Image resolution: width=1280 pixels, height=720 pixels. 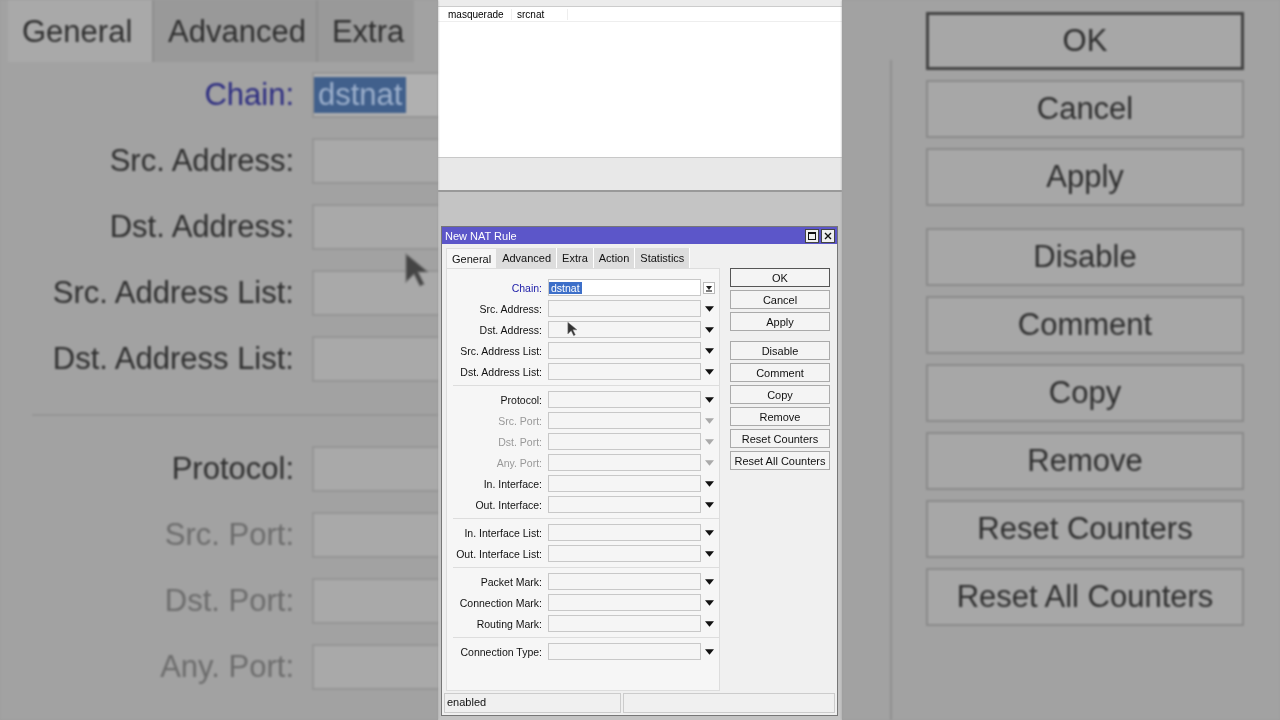 I want to click on dialog-button: Cancel, so click(x=780, y=299).